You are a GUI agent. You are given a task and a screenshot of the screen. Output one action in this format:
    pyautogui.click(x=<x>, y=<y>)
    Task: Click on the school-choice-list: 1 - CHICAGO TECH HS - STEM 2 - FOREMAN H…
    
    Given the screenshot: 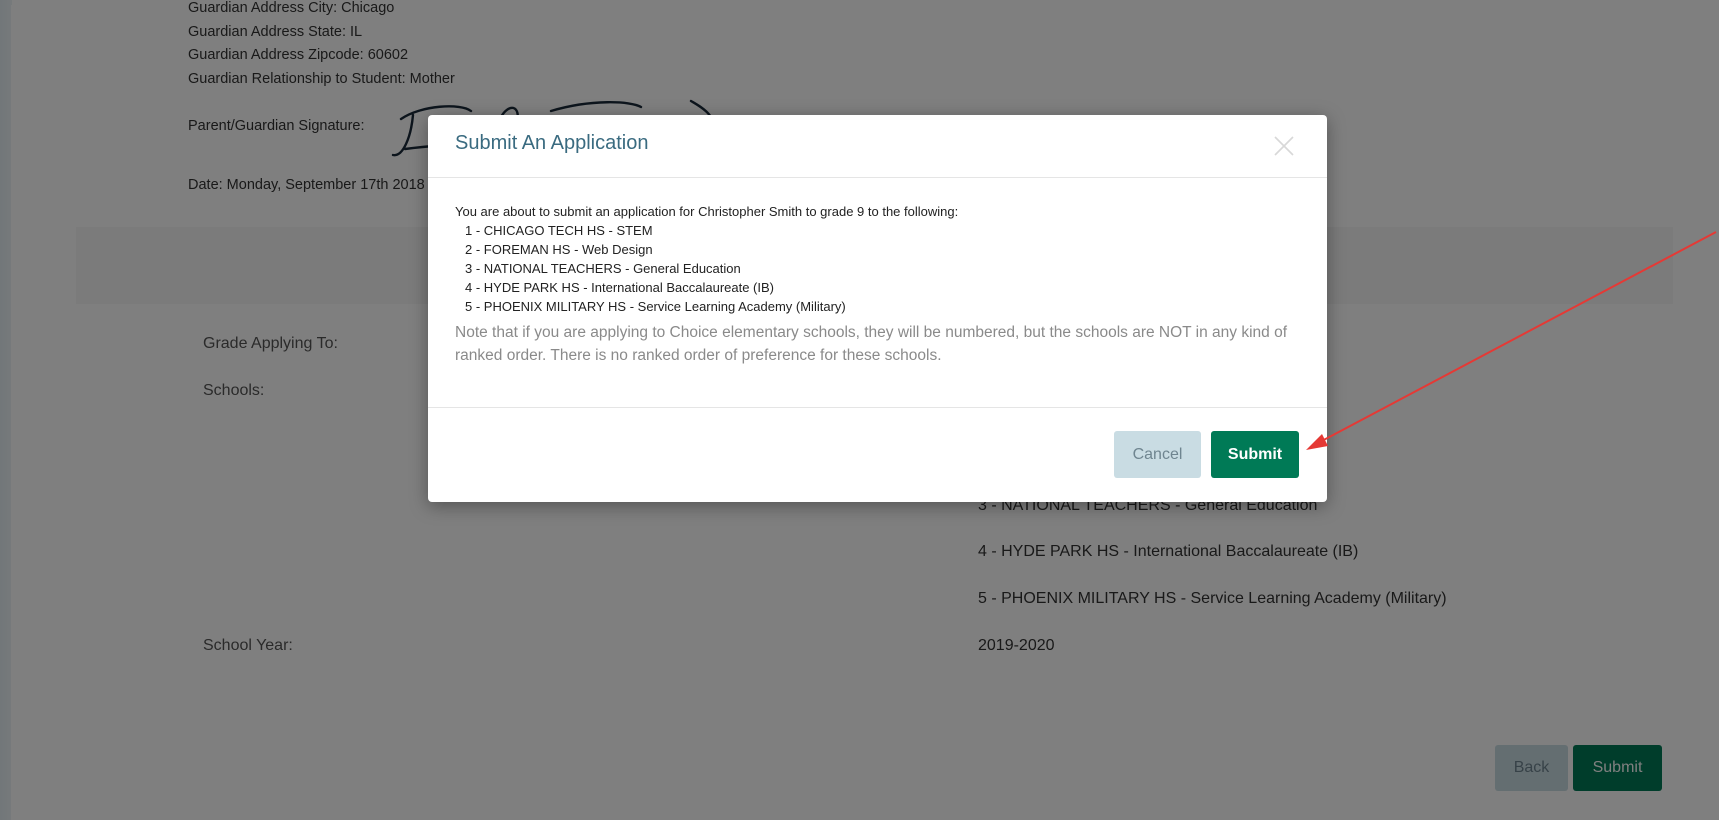 What is the action you would take?
    pyautogui.click(x=877, y=268)
    